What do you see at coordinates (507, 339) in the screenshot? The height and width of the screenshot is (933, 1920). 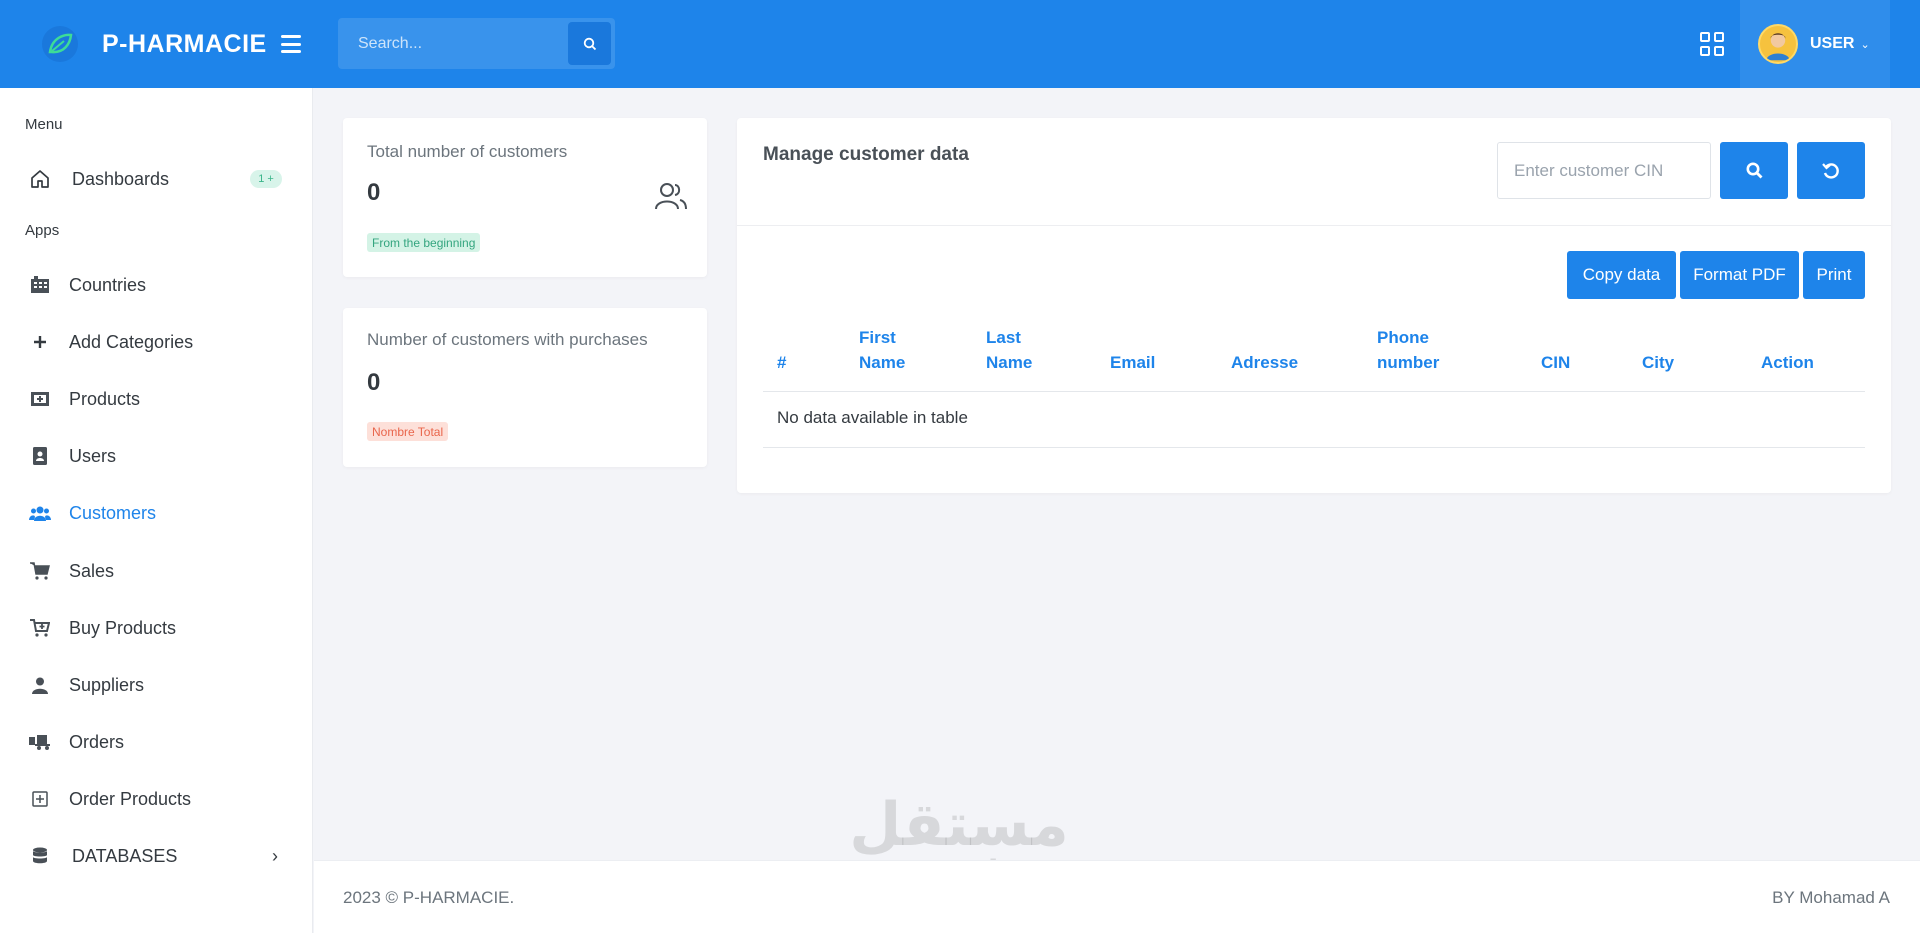 I see `stat-label: Number of customers with purchases` at bounding box center [507, 339].